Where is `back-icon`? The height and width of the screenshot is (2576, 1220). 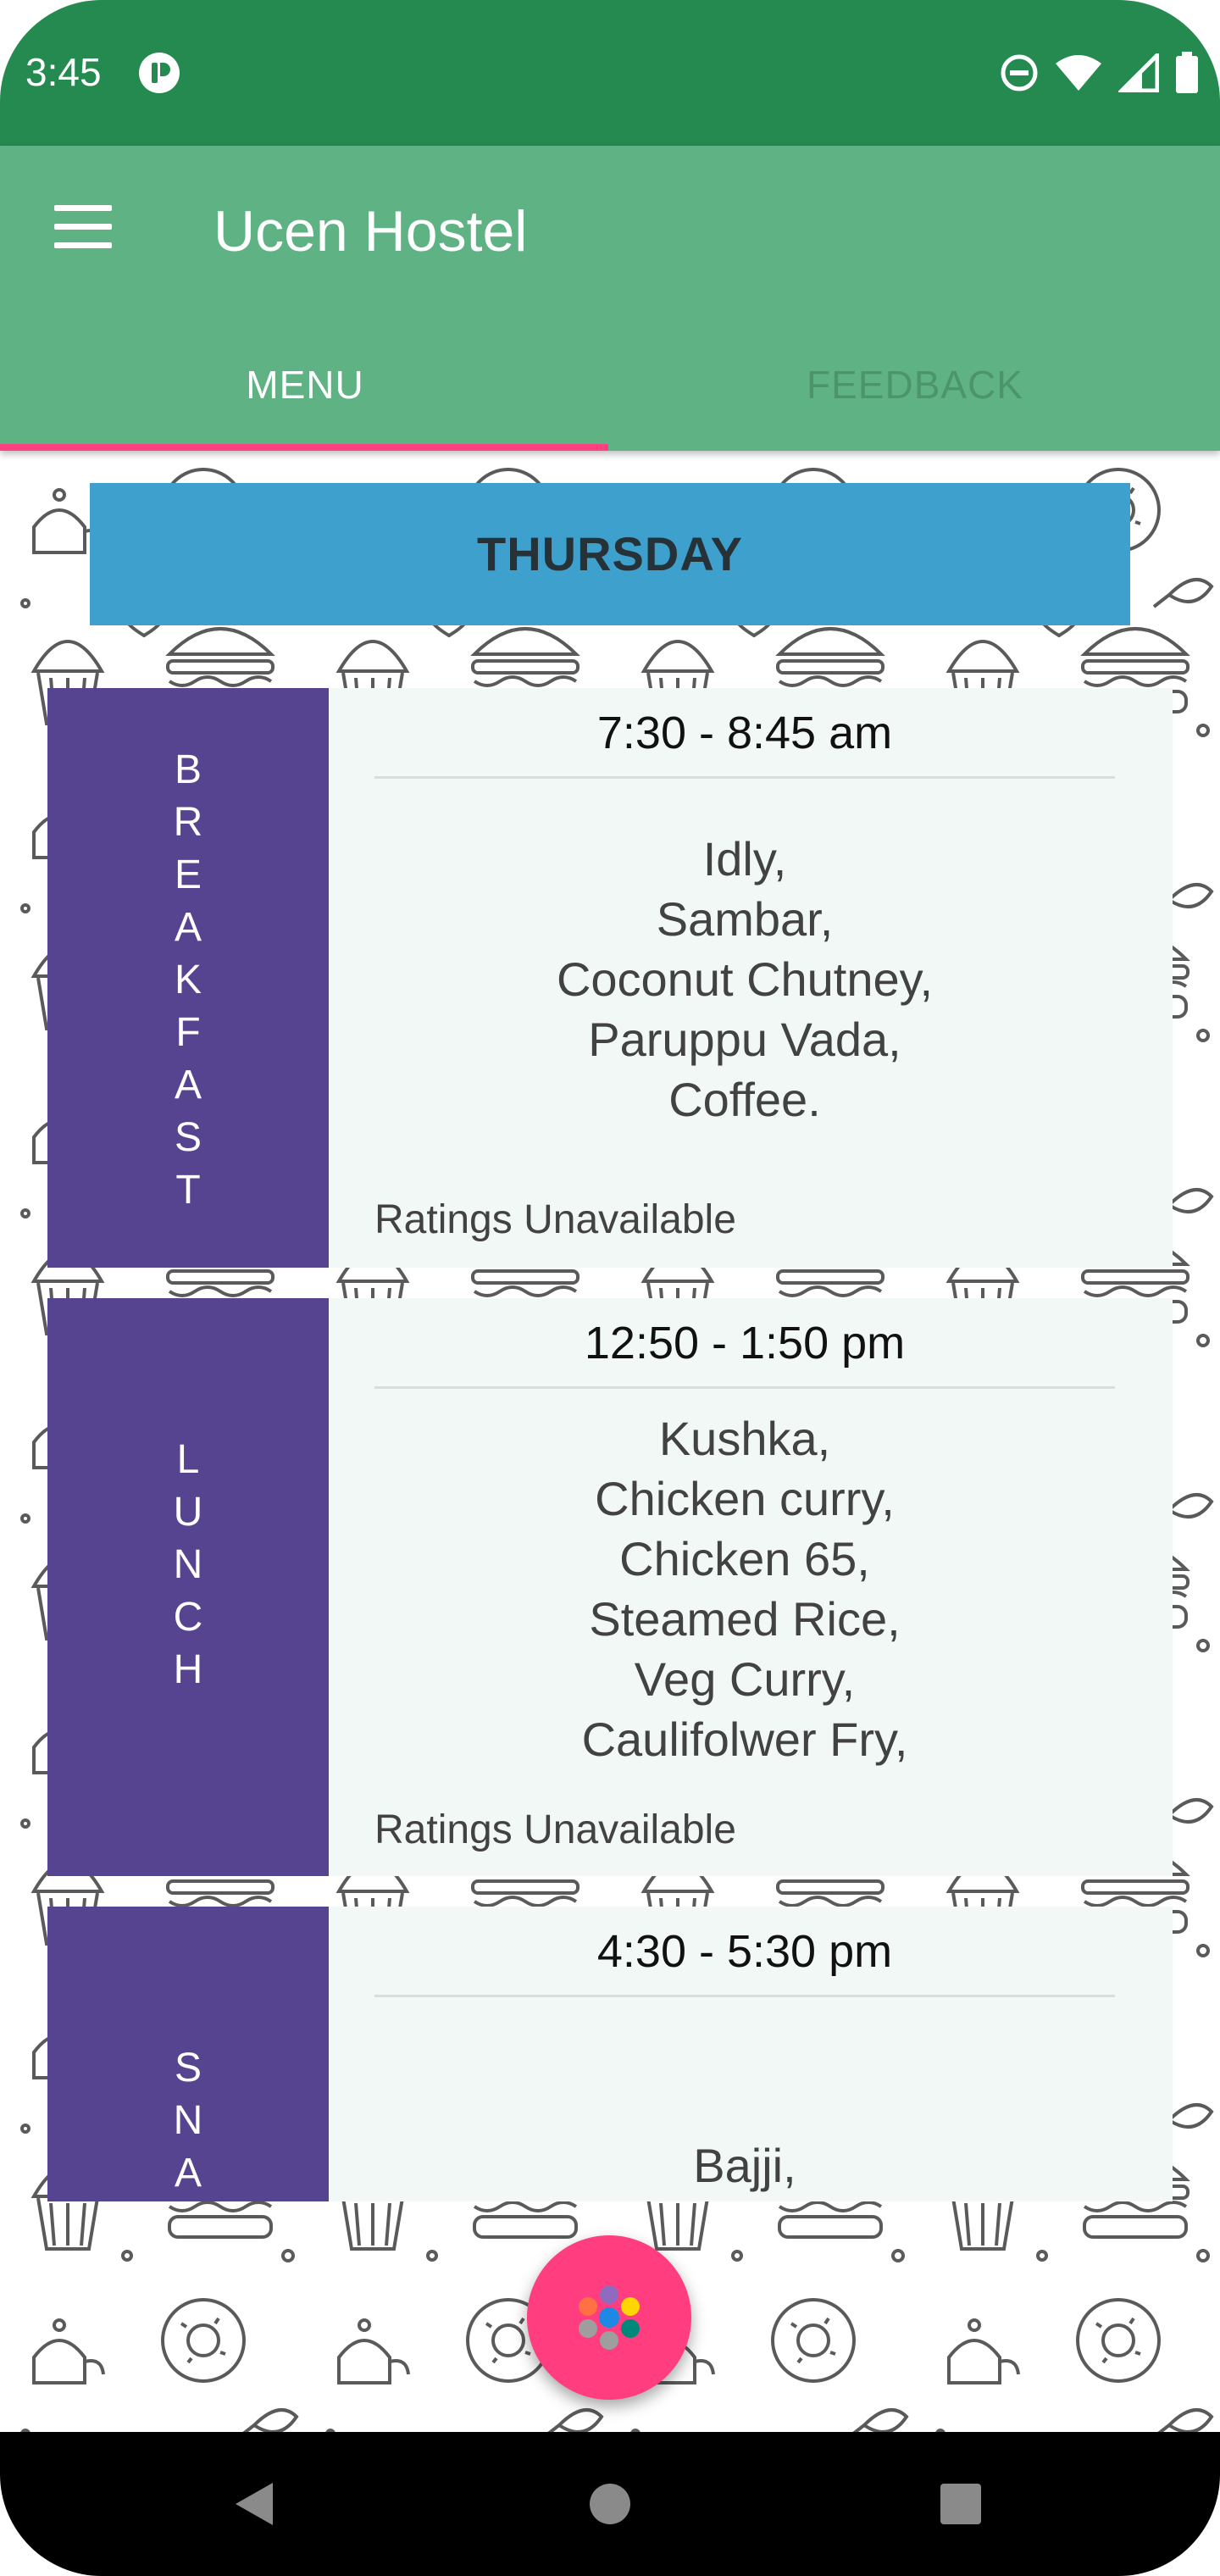 back-icon is located at coordinates (254, 2504).